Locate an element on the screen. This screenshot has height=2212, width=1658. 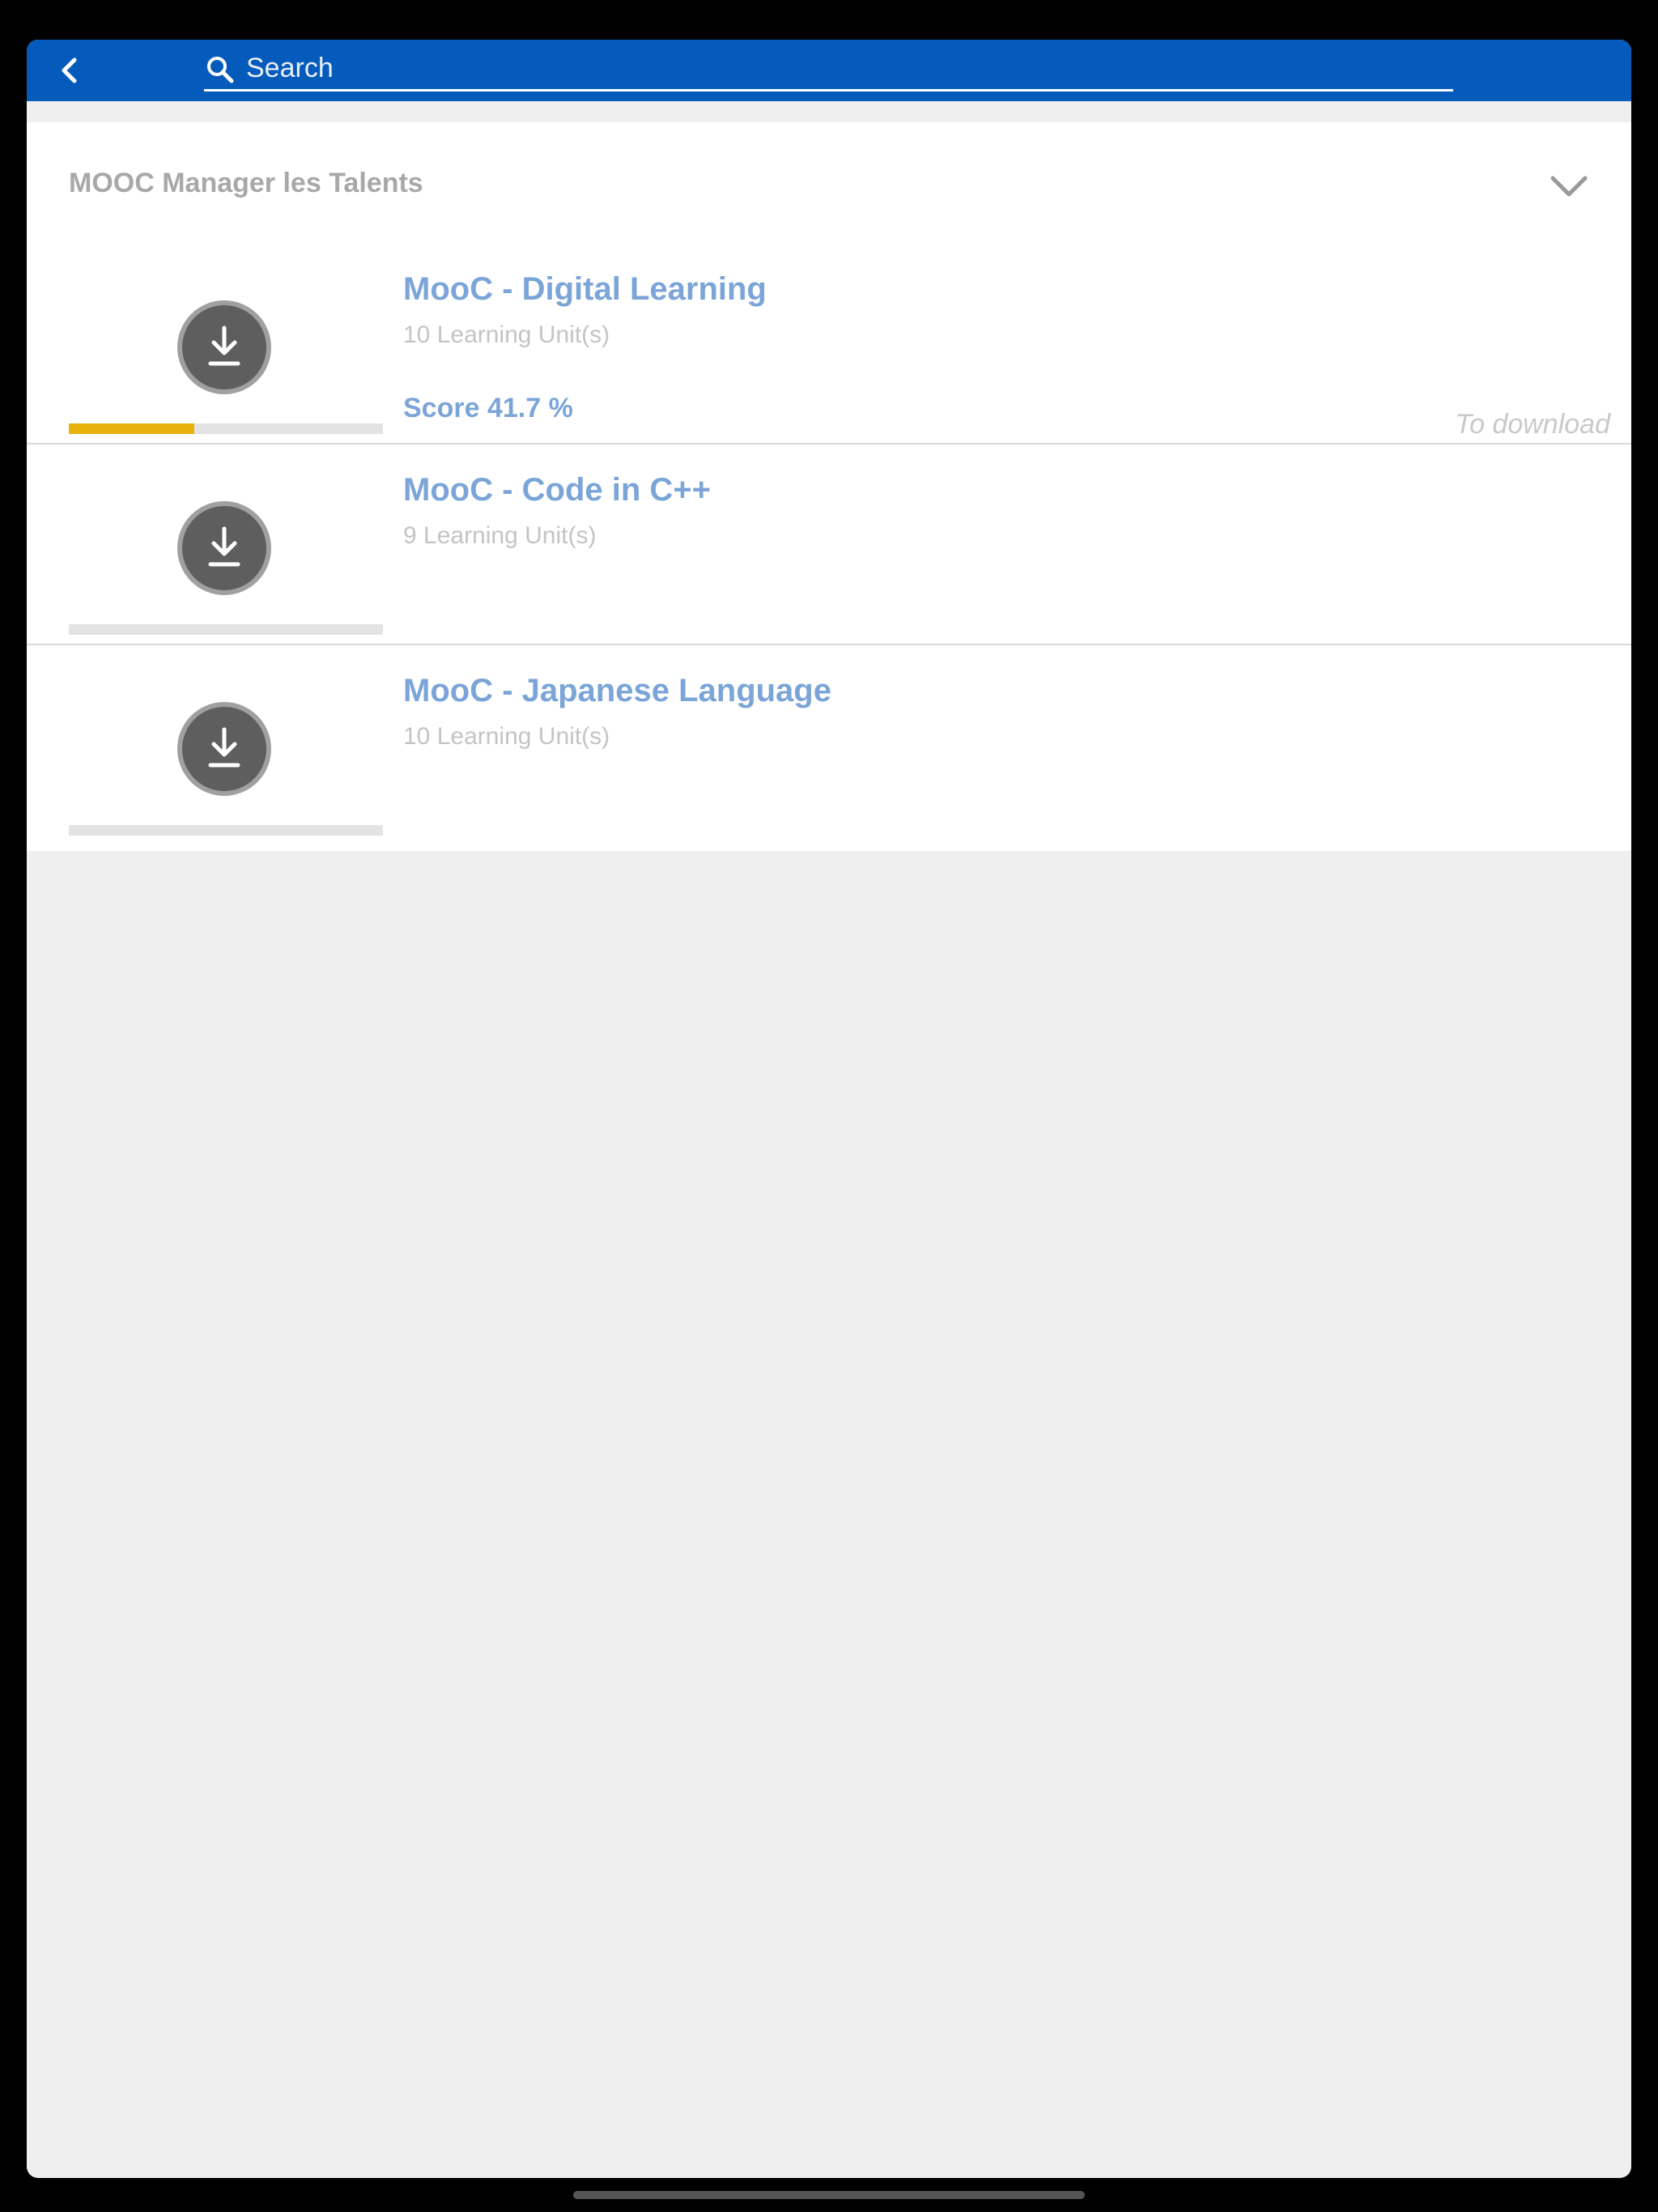
navigation-bar is located at coordinates (829, 71).